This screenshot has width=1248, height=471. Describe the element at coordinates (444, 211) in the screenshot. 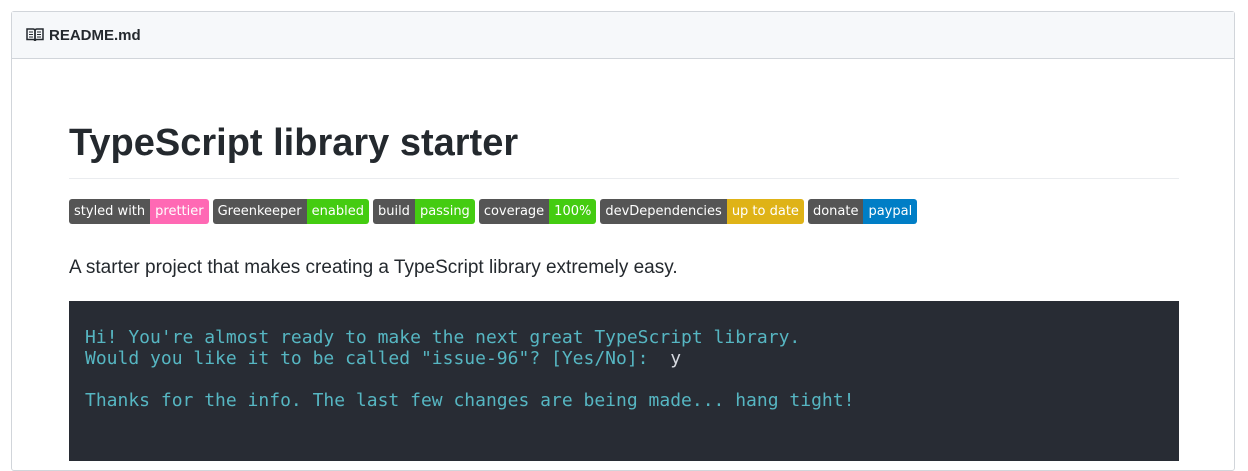

I see `badge-value: passing` at that location.